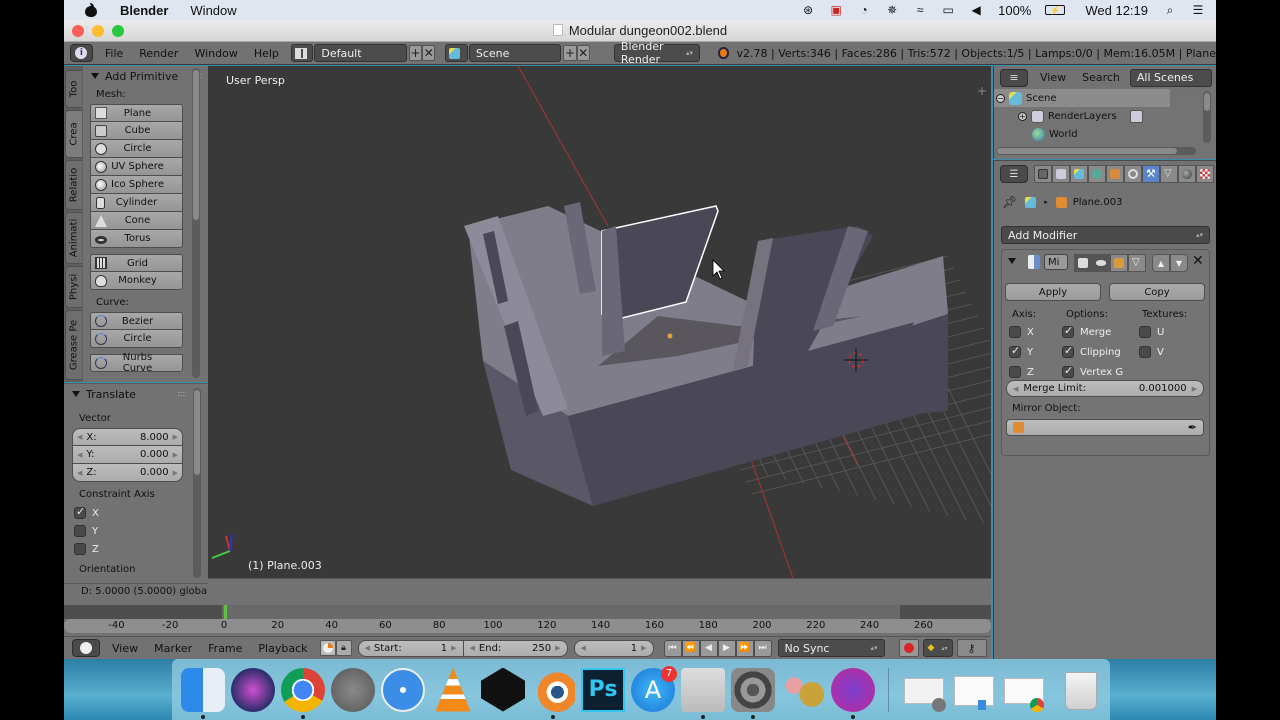  I want to click on dock-app-screenflow, so click(853, 693).